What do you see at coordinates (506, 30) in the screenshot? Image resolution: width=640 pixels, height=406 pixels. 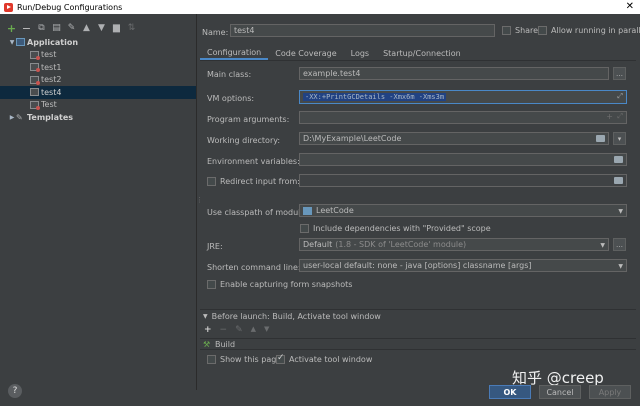 I see `share-checkbox` at bounding box center [506, 30].